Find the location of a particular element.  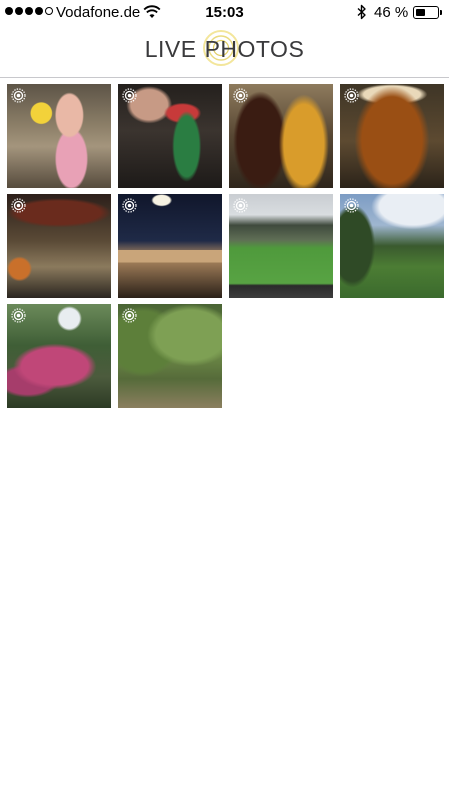

app-logo: LIVE PHOTOS is located at coordinates (224, 49).